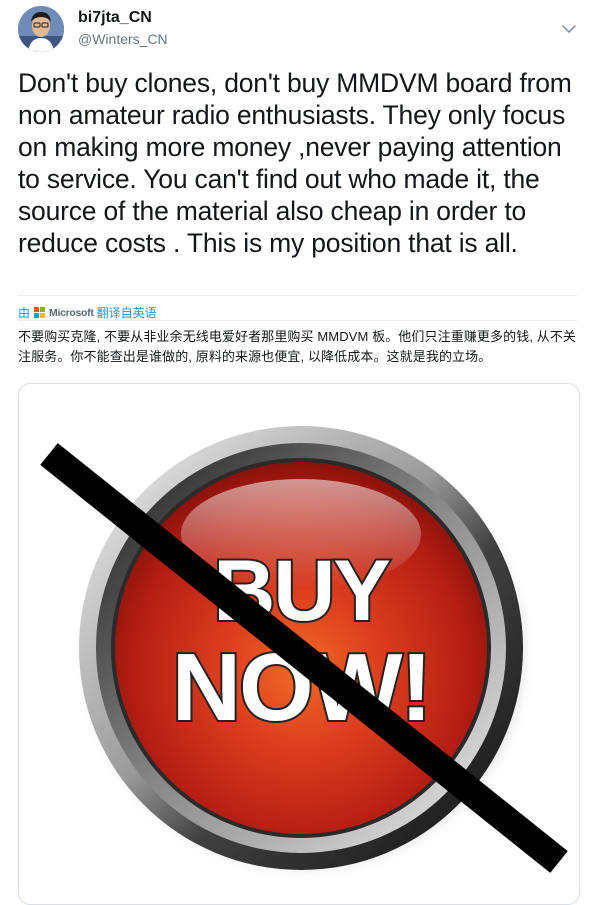 The width and height of the screenshot is (595, 905). I want to click on translation-prefix: 由, so click(24, 313).